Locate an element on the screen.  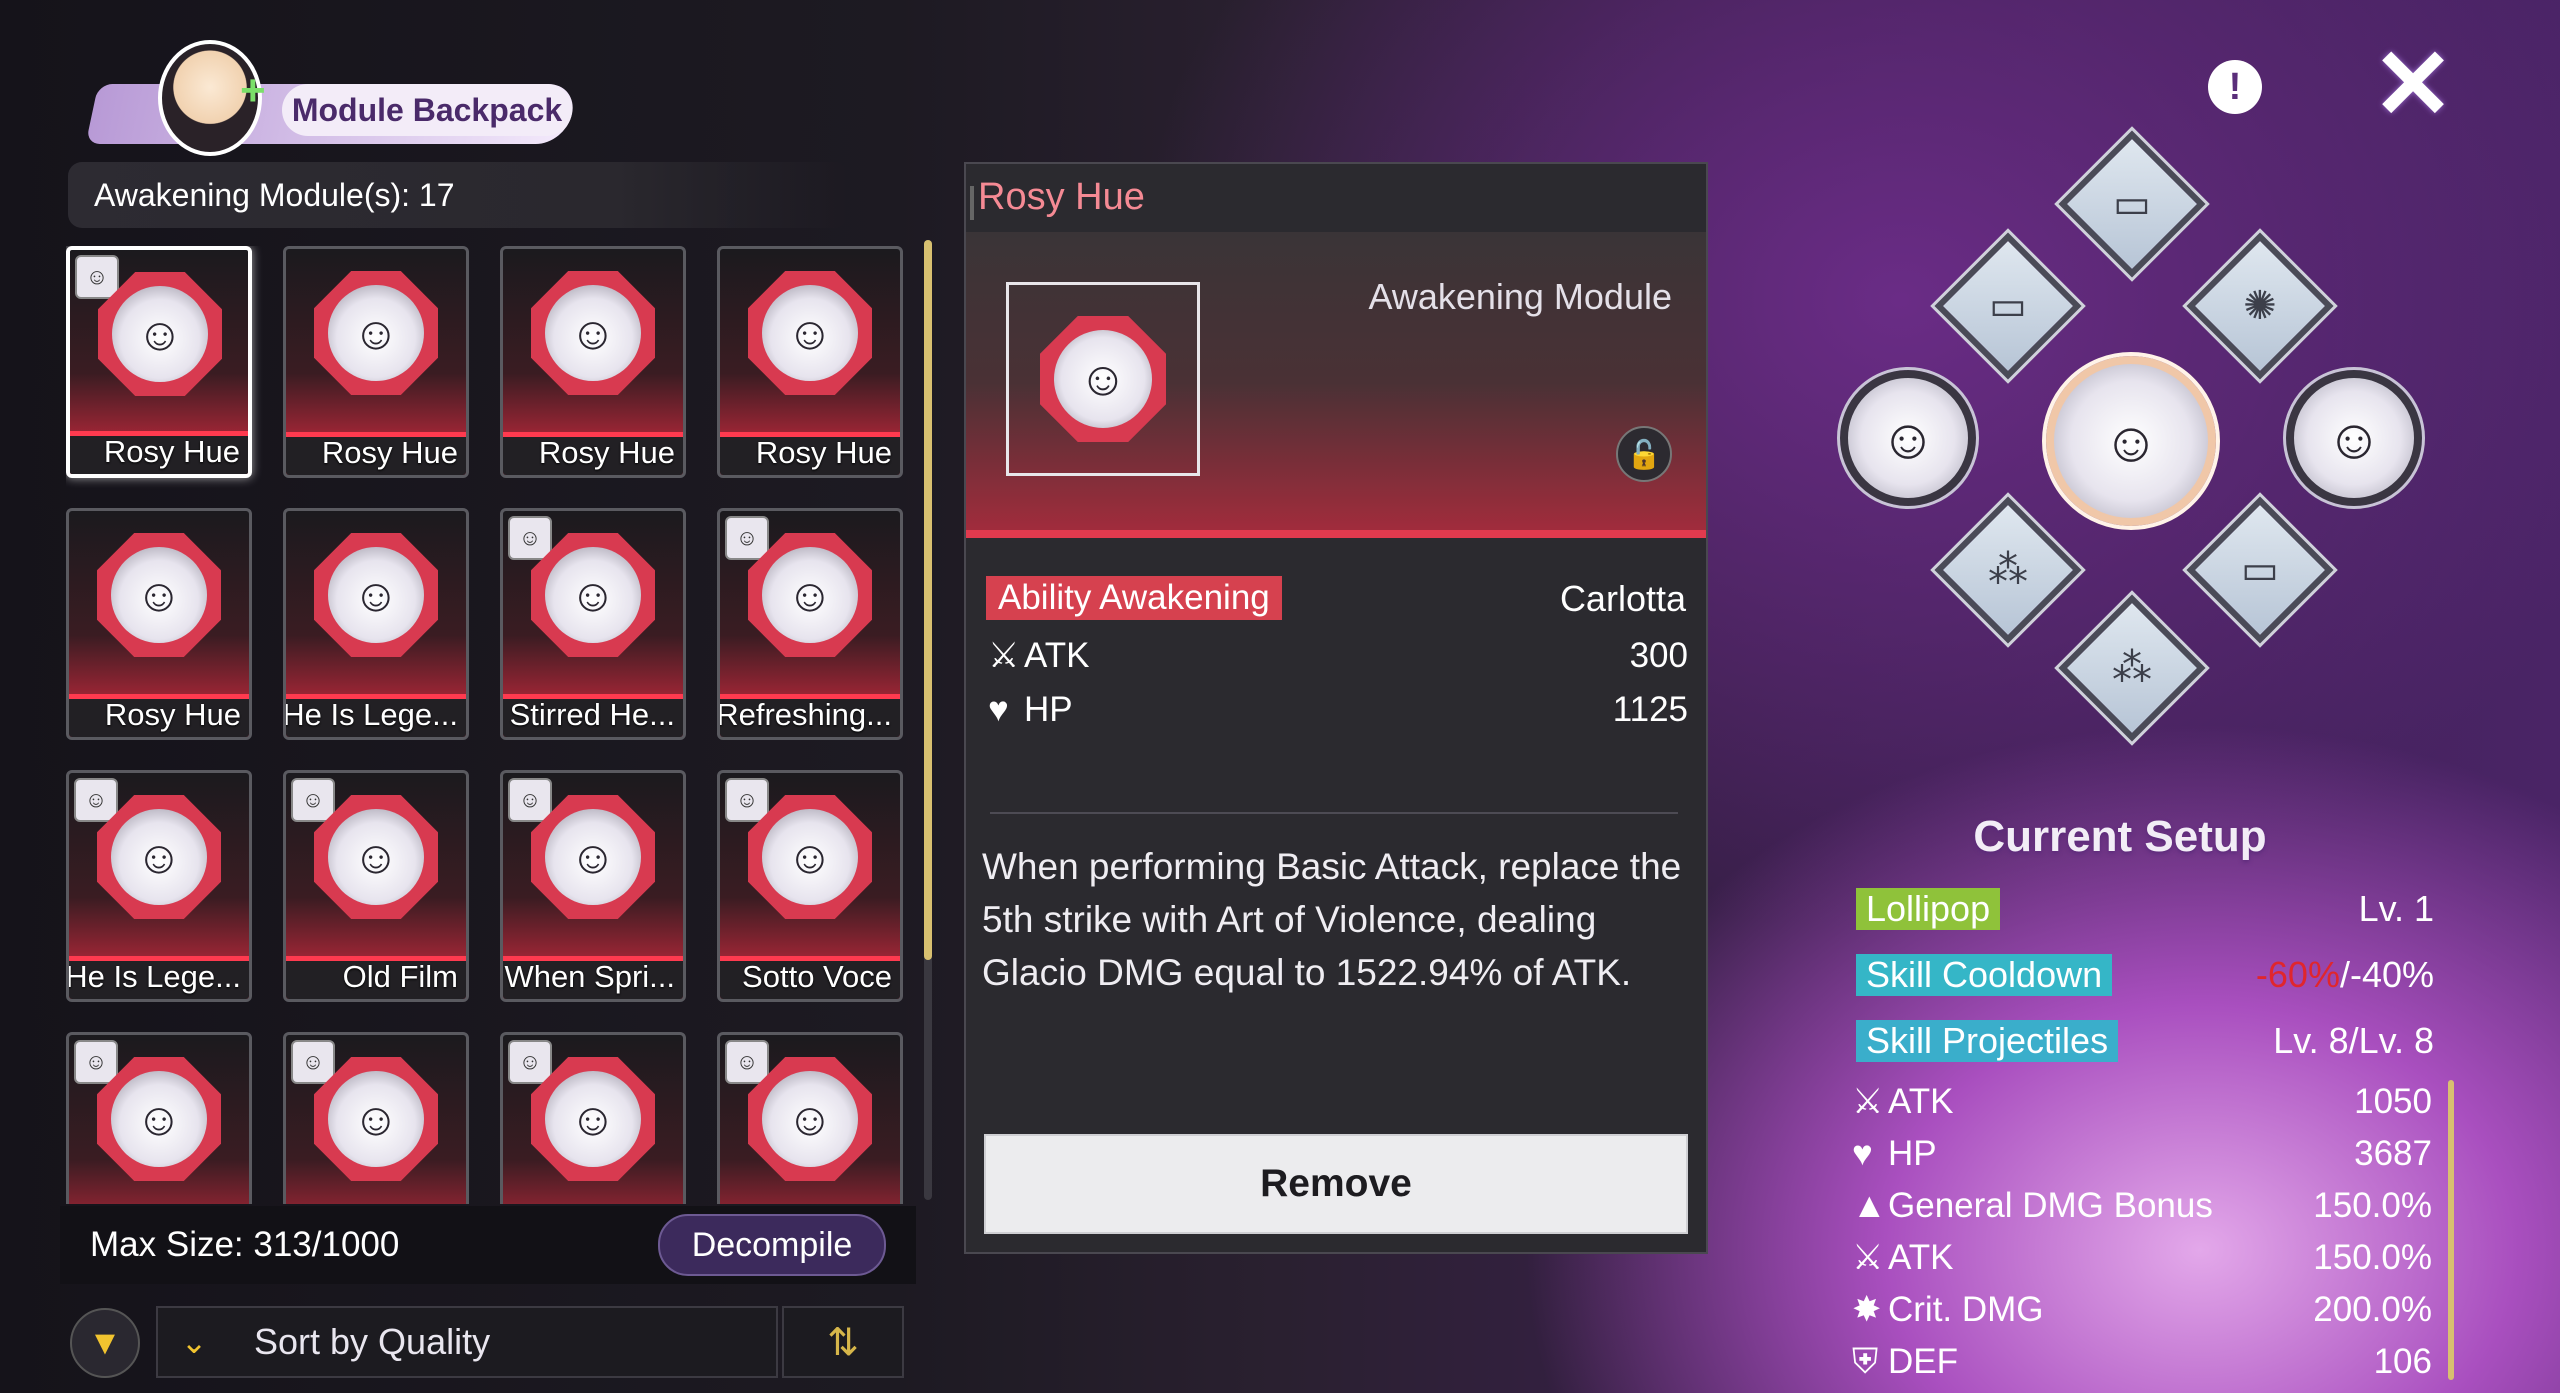
filter-button: ▼ is located at coordinates (105, 1343).